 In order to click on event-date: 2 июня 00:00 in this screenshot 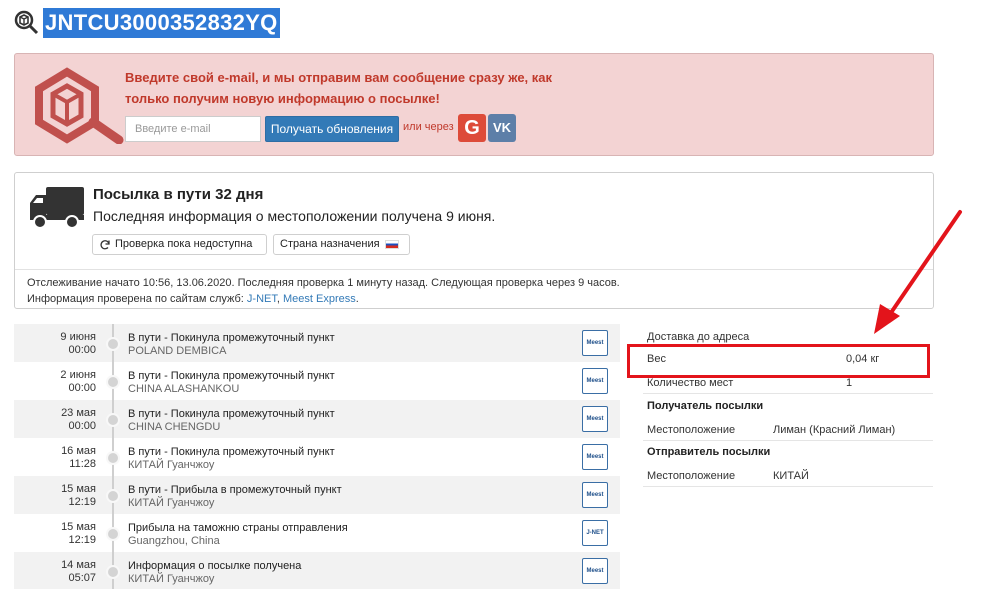, I will do `click(78, 381)`.